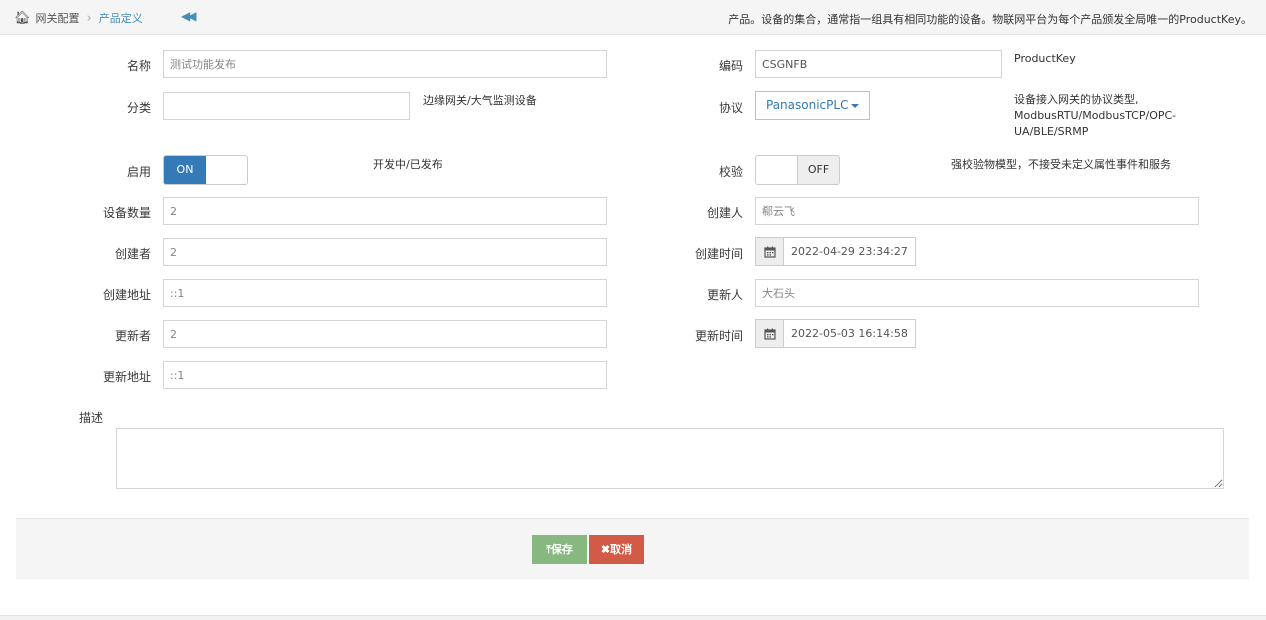 The height and width of the screenshot is (620, 1266). Describe the element at coordinates (1076, 99) in the screenshot. I see `protocol-hint-line: 设备接入网关的协议类型,` at that location.